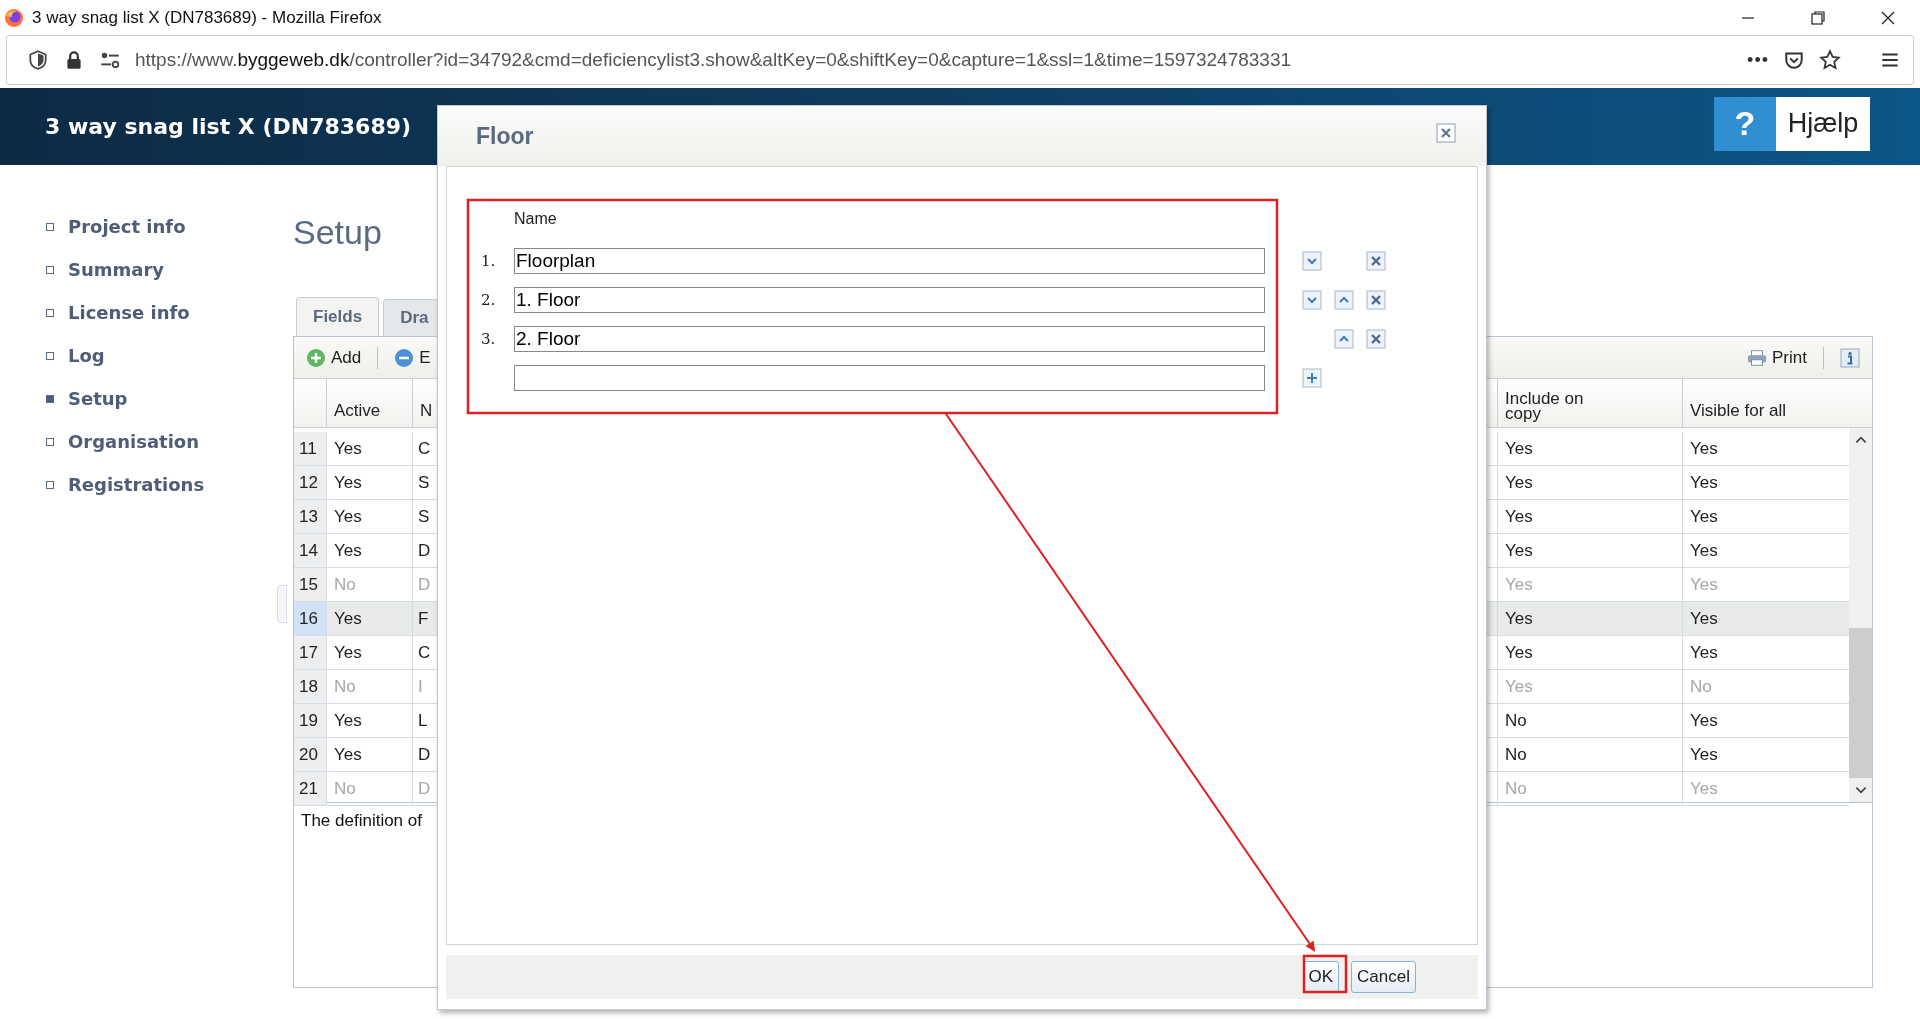 The height and width of the screenshot is (1019, 1920). Describe the element at coordinates (14, 17) in the screenshot. I see `firefox-icon` at that location.